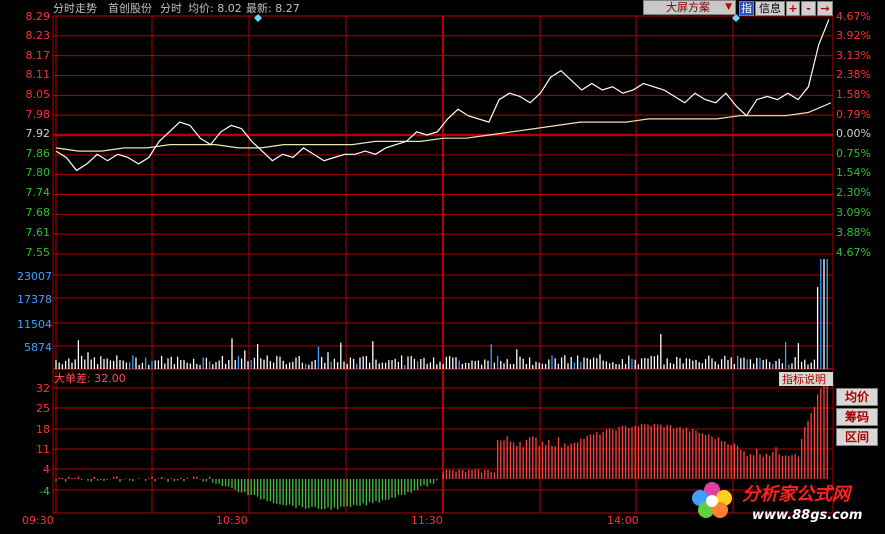 This screenshot has width=885, height=534. What do you see at coordinates (38, 520) in the screenshot?
I see `time-tick: 09:30` at bounding box center [38, 520].